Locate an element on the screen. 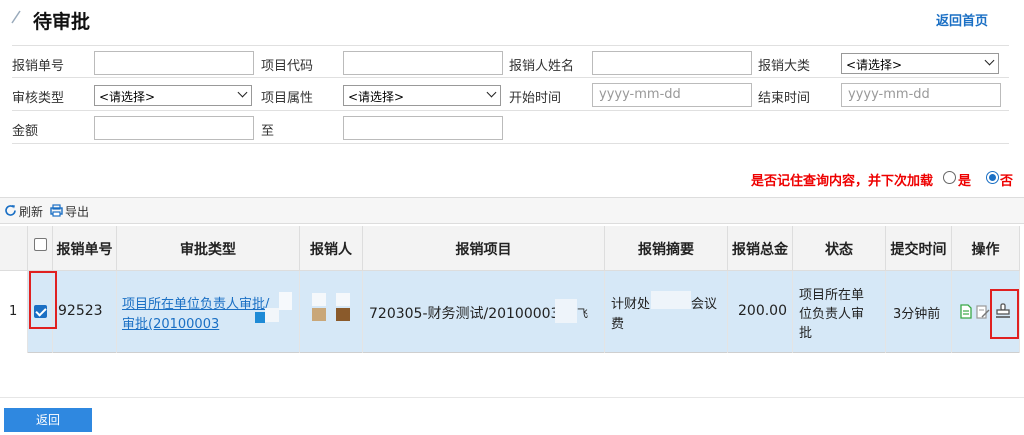 This screenshot has width=1024, height=435. remember-query-label: 是否记住查询内容，并下次加载 is located at coordinates (842, 181).